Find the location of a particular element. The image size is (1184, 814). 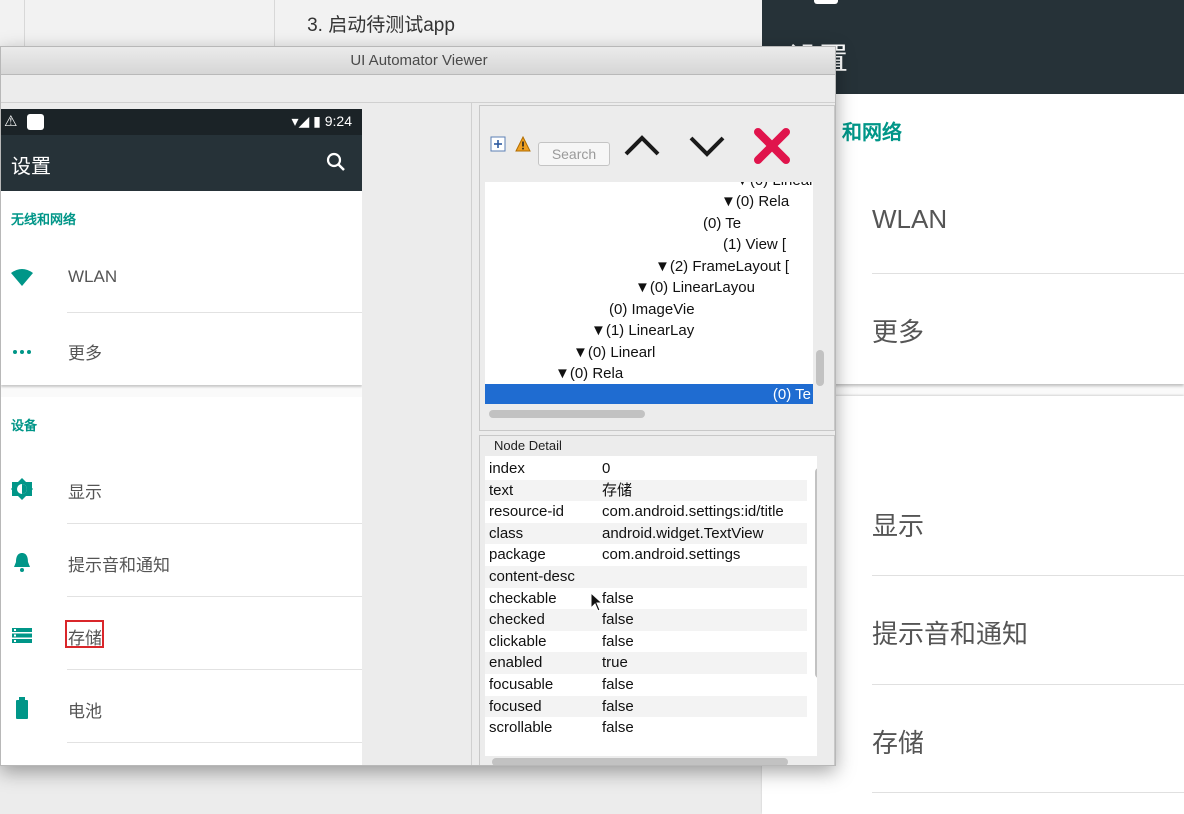

background-item-wlan: WLAN is located at coordinates (910, 219).